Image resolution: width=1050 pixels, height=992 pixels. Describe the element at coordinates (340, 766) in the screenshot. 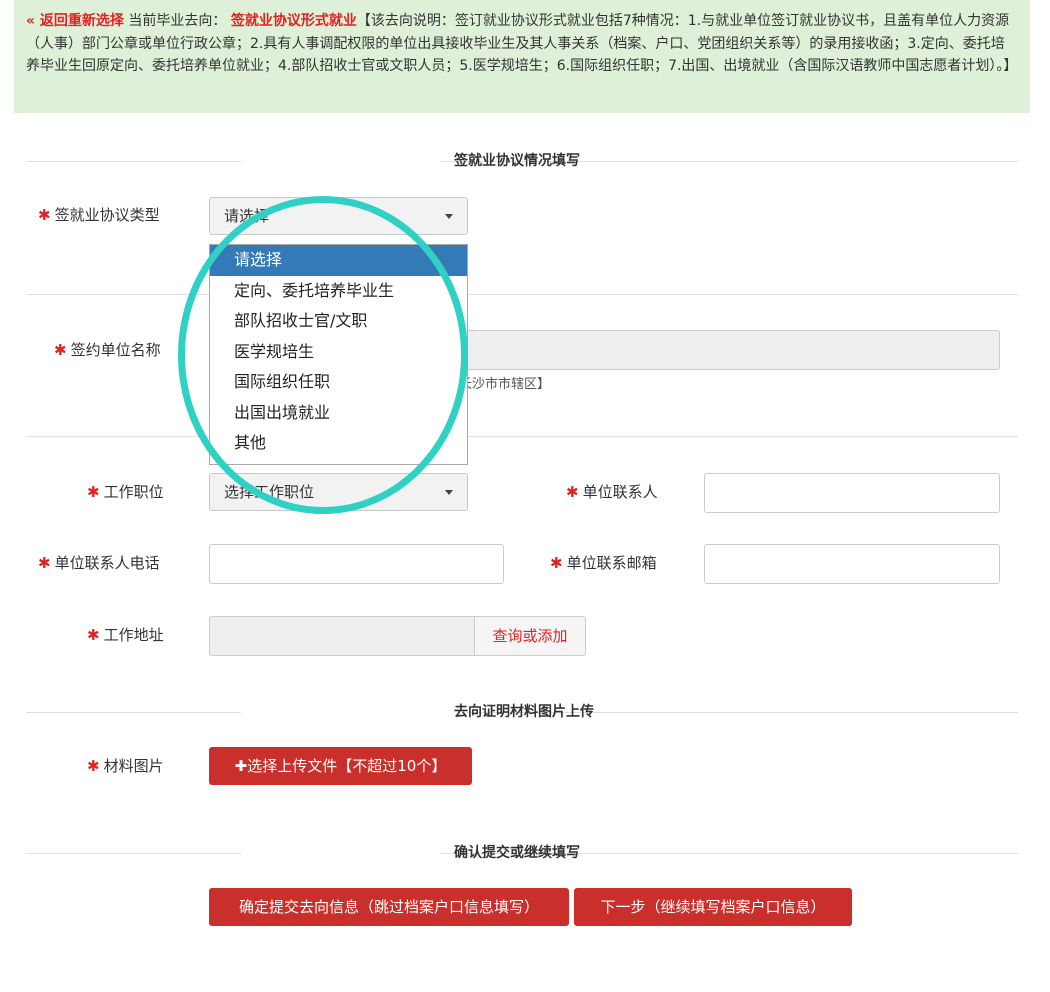

I see `upload-file-button: ✚选择上传文件【不超过10个】` at that location.